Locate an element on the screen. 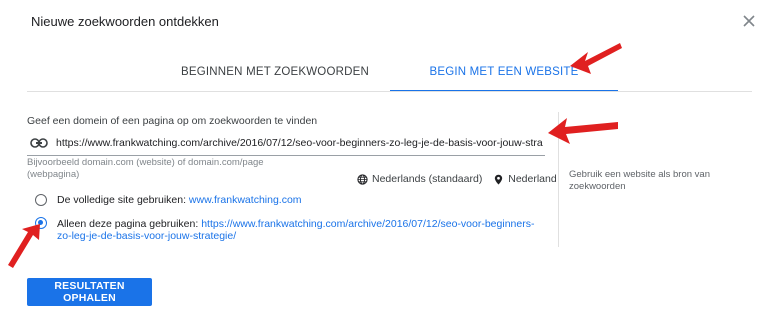 The height and width of the screenshot is (313, 770). tab-start-with-keywords: BEGINNEN MET ZOEKWOORDEN is located at coordinates (275, 75).